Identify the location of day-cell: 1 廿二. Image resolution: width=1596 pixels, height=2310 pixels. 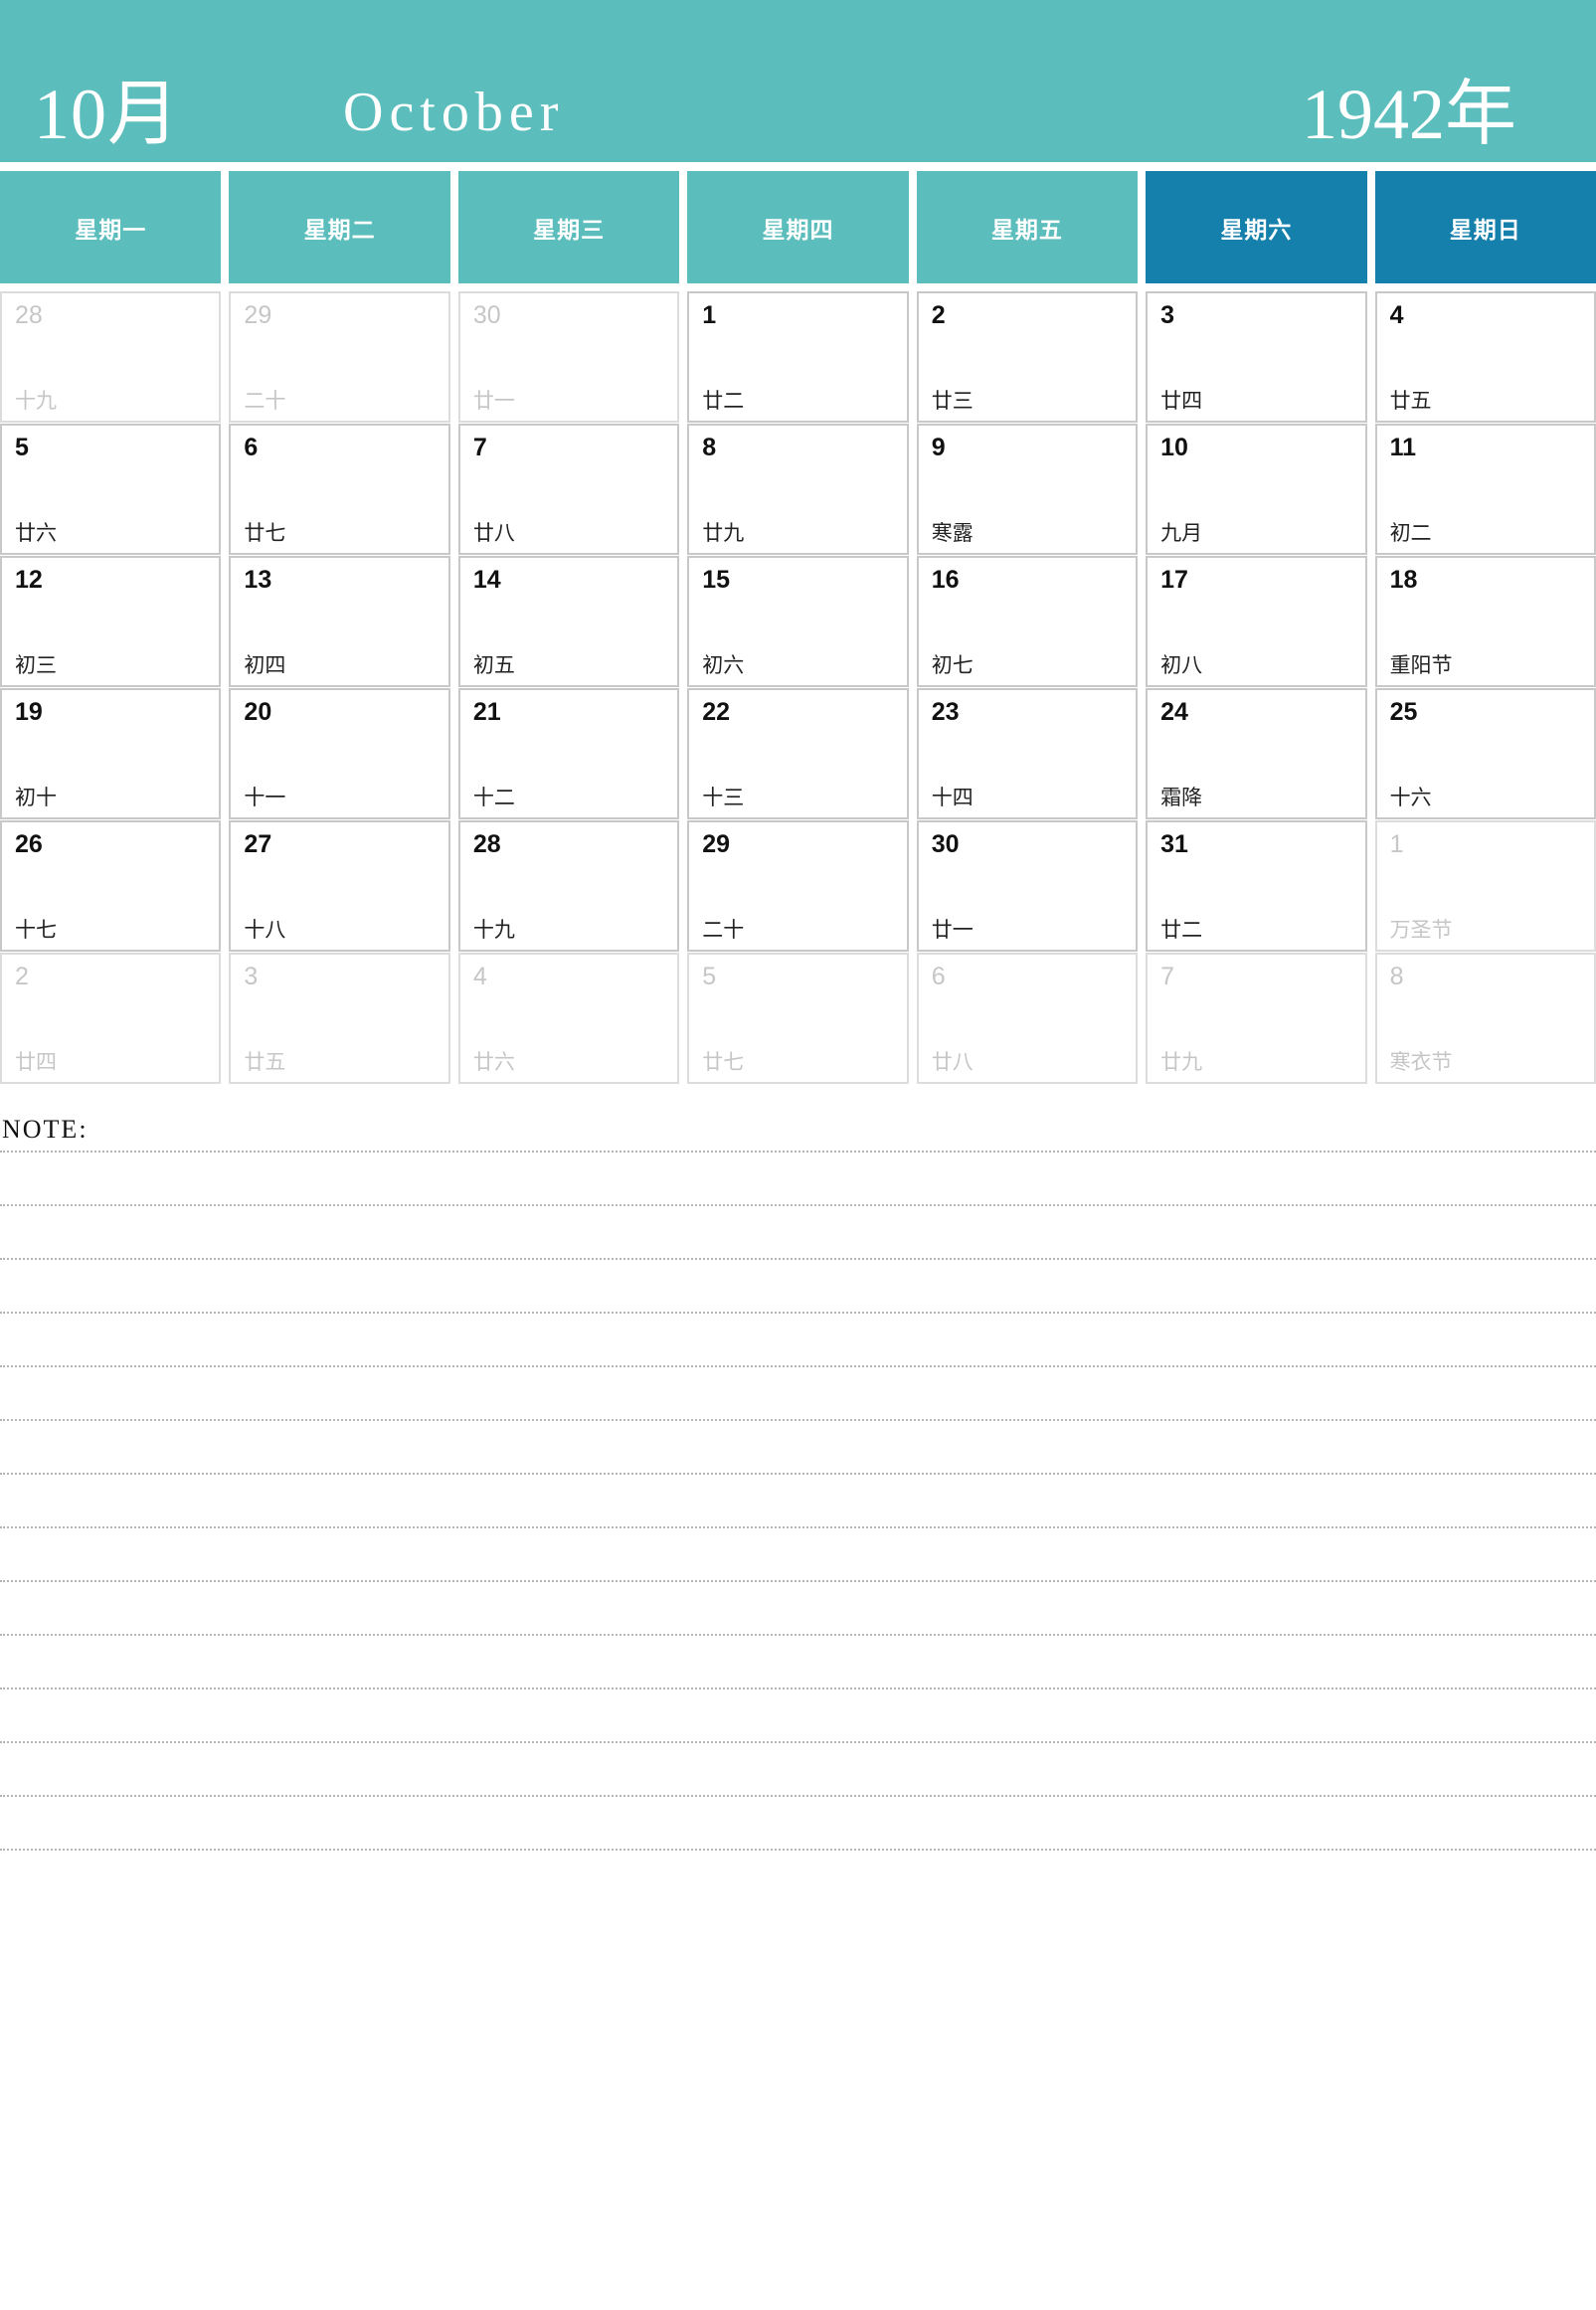
(798, 357).